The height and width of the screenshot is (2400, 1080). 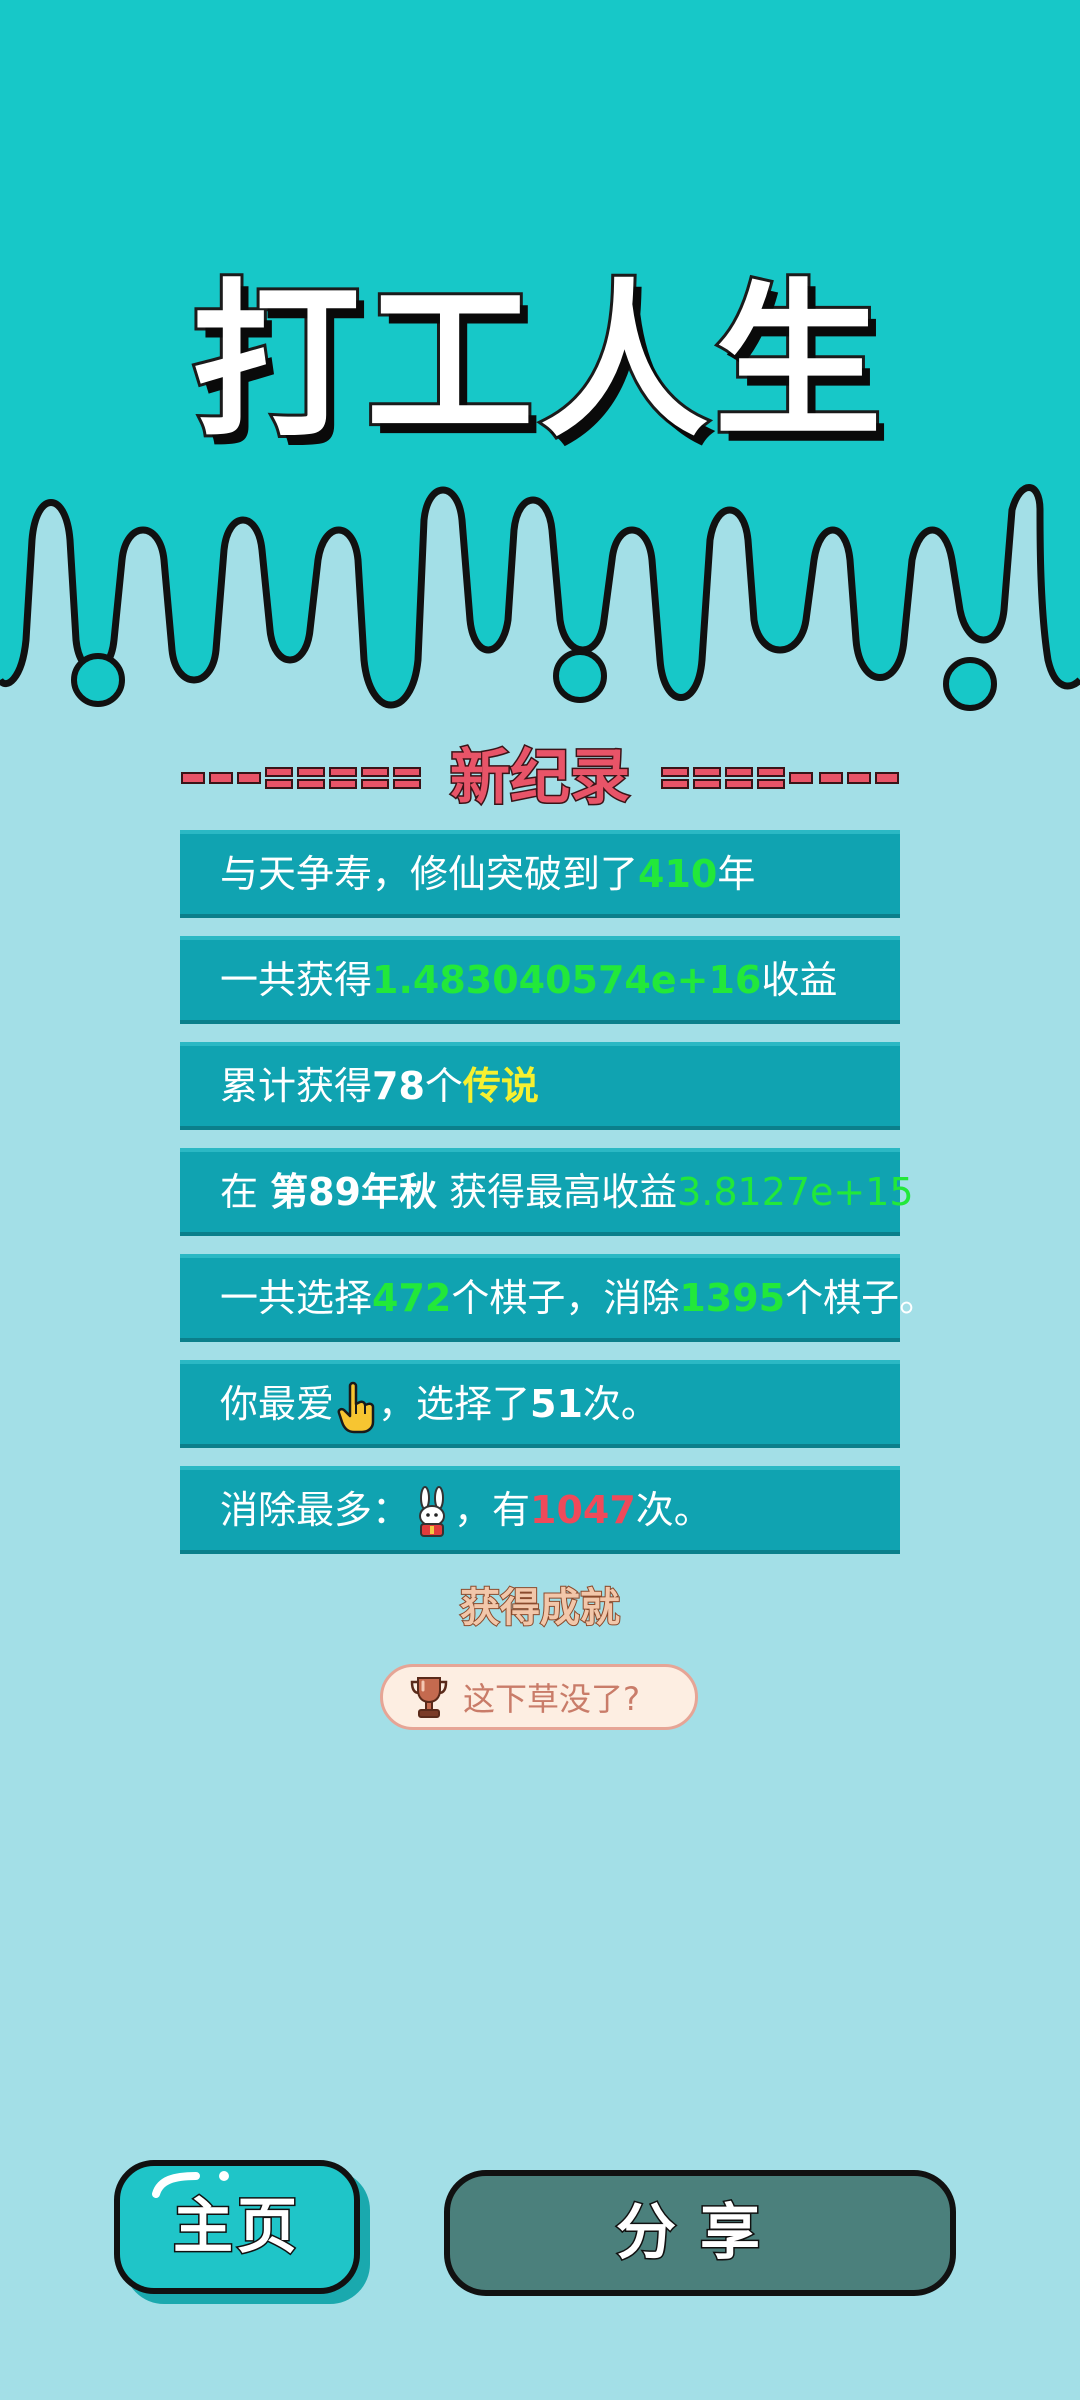 I want to click on home-button: 主页, so click(x=237, y=2227).